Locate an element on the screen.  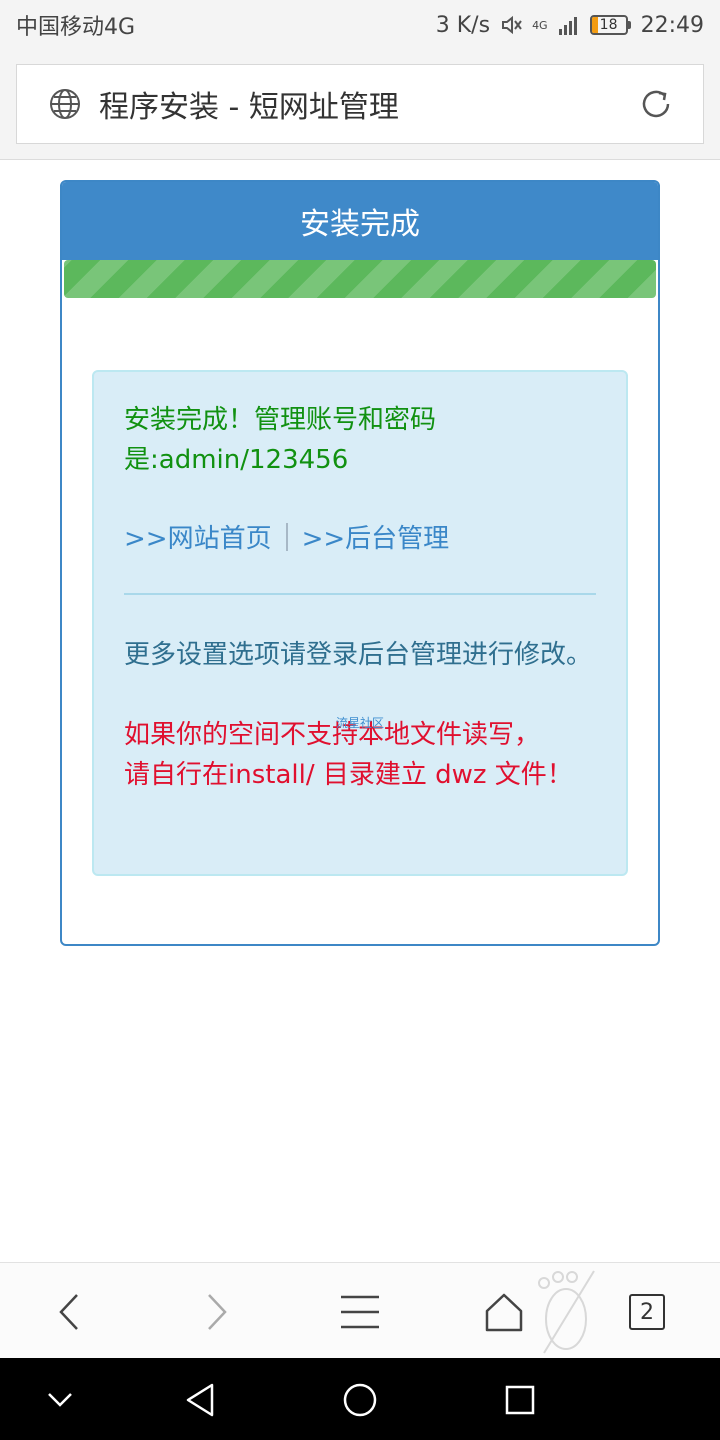
system-home-button is located at coordinates (360, 1400).